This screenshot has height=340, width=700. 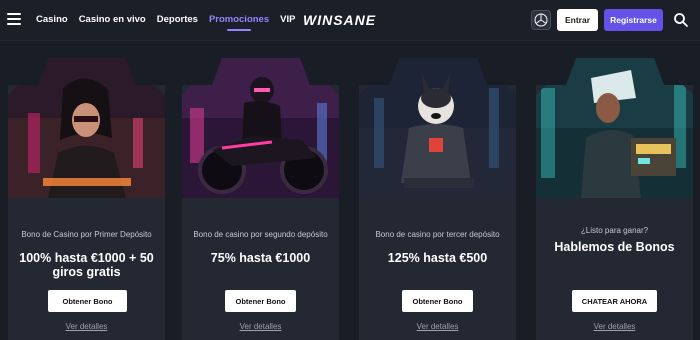 I want to click on card-title: 125% hasta €500, so click(x=437, y=258).